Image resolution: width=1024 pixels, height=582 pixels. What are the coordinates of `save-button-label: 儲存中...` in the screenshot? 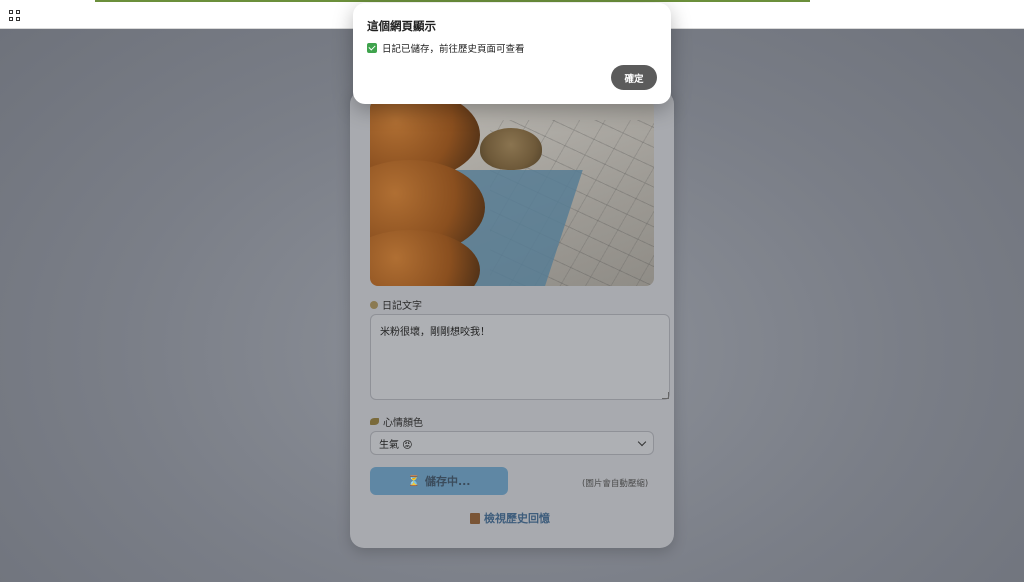 It's located at (447, 481).